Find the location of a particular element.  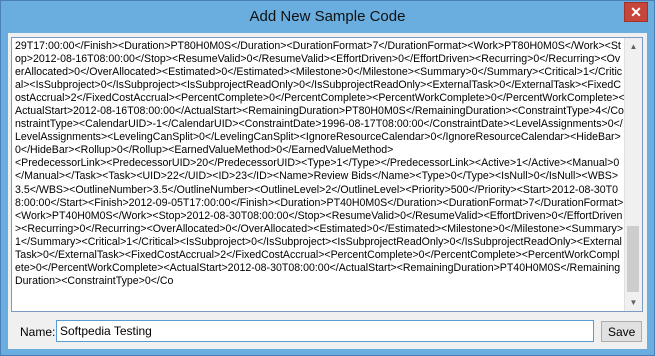

close-button: ✕ is located at coordinates (636, 12).